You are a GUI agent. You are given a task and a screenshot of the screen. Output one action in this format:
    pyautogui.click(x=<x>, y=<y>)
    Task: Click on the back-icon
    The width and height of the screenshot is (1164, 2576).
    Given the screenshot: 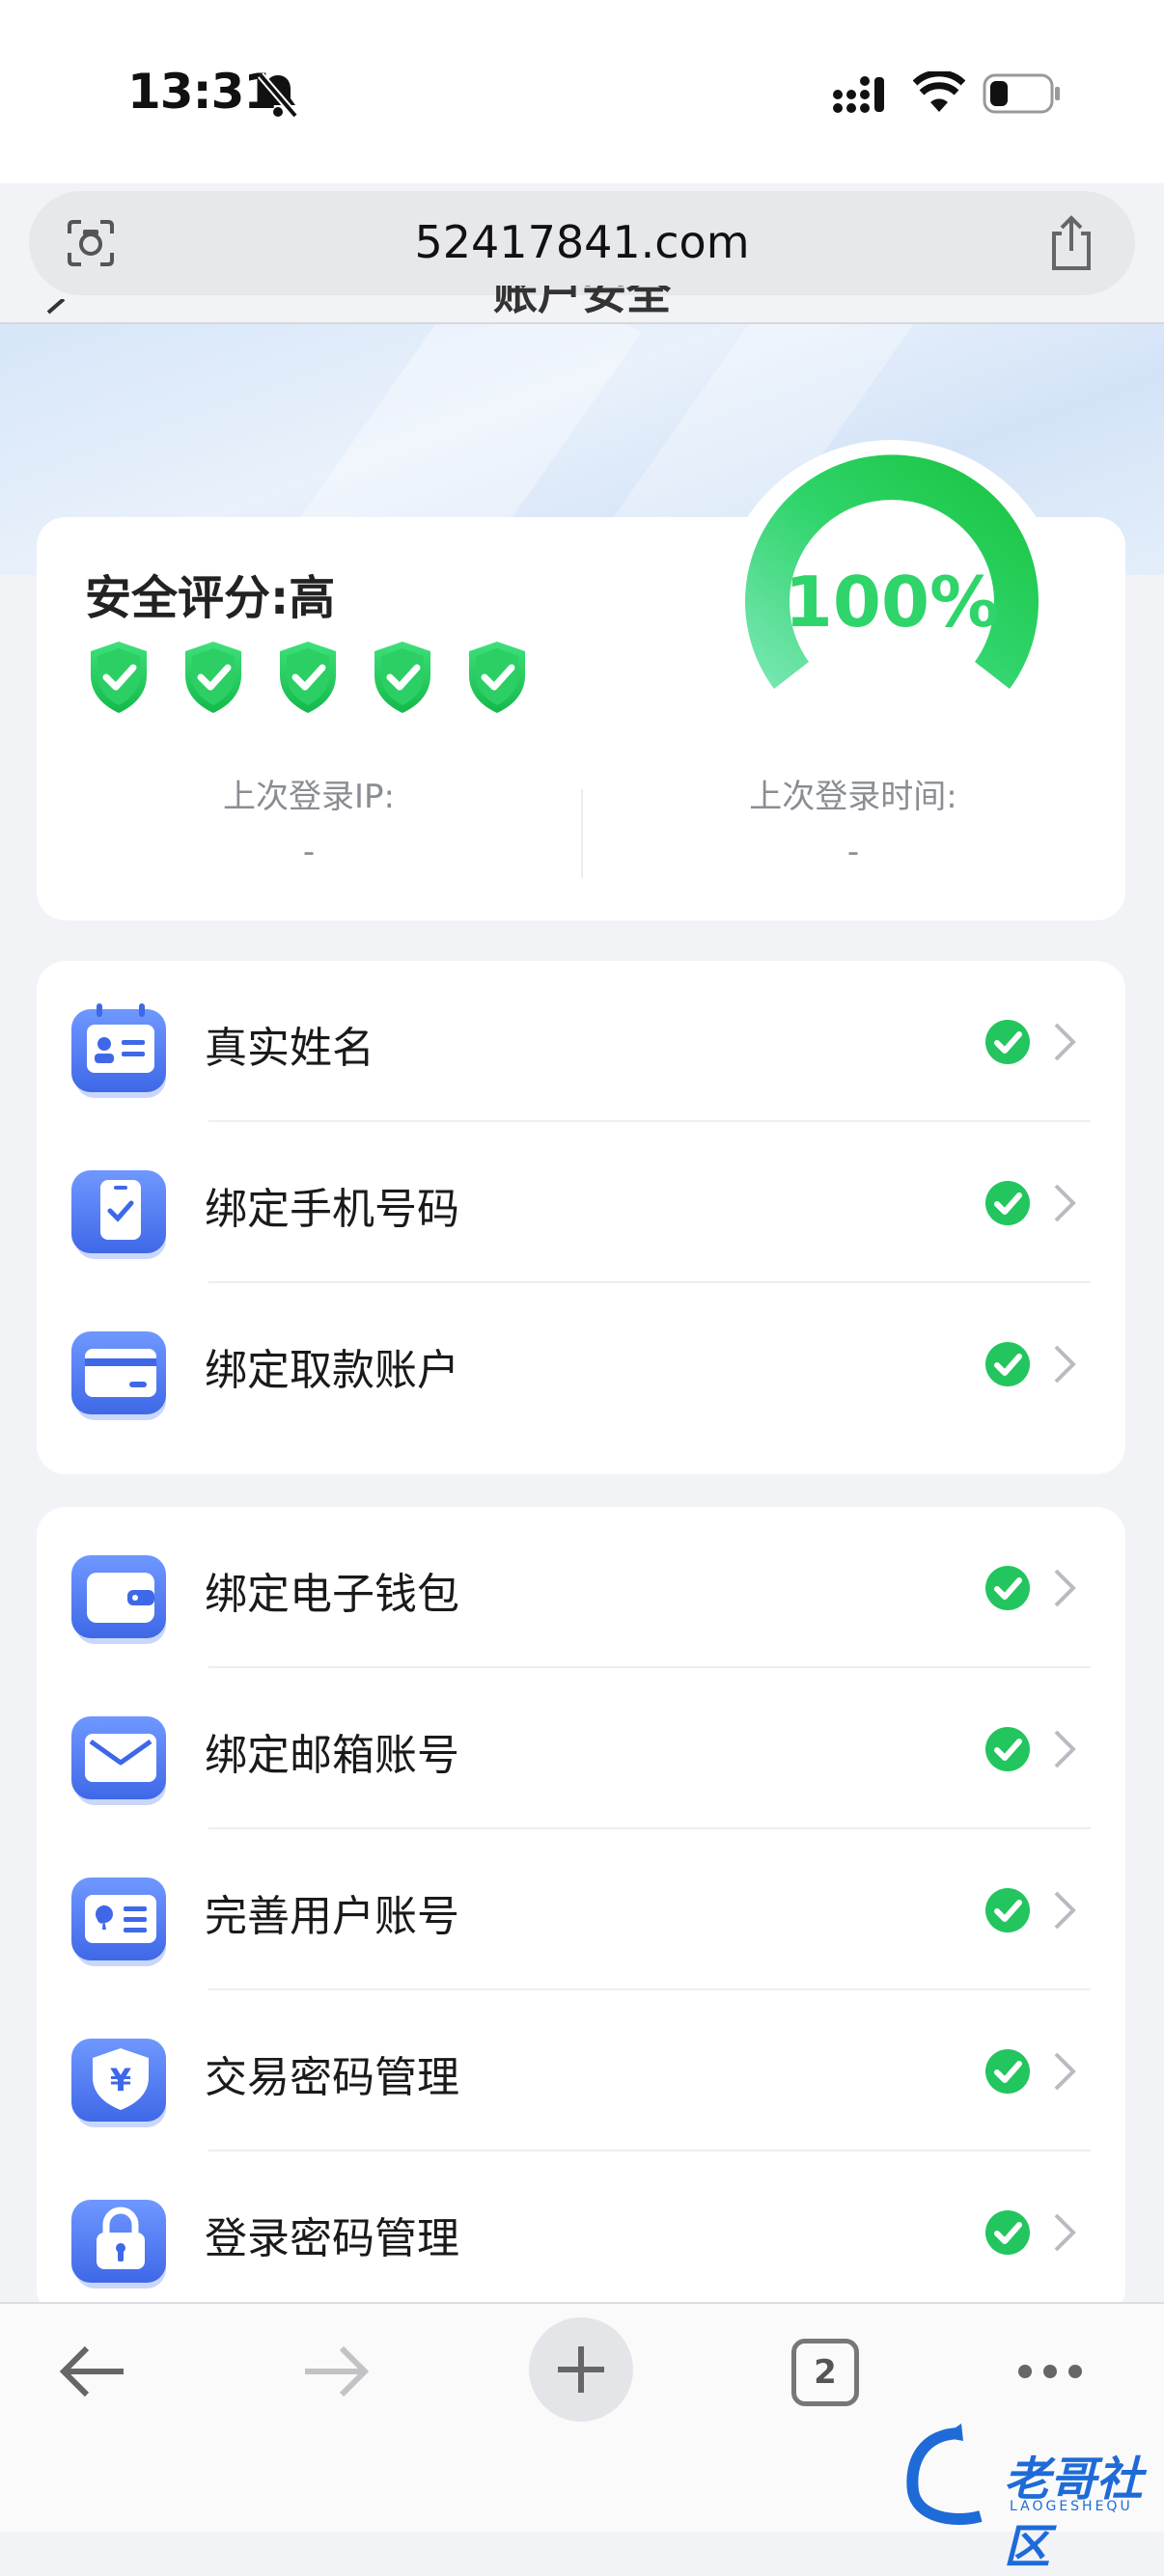 What is the action you would take?
    pyautogui.click(x=55, y=313)
    